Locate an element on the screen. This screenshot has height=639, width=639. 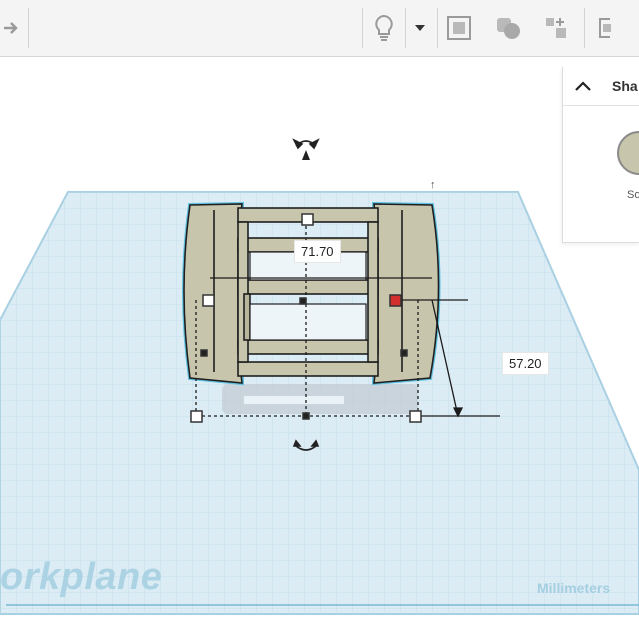
bar-bottom is located at coordinates (308, 369).